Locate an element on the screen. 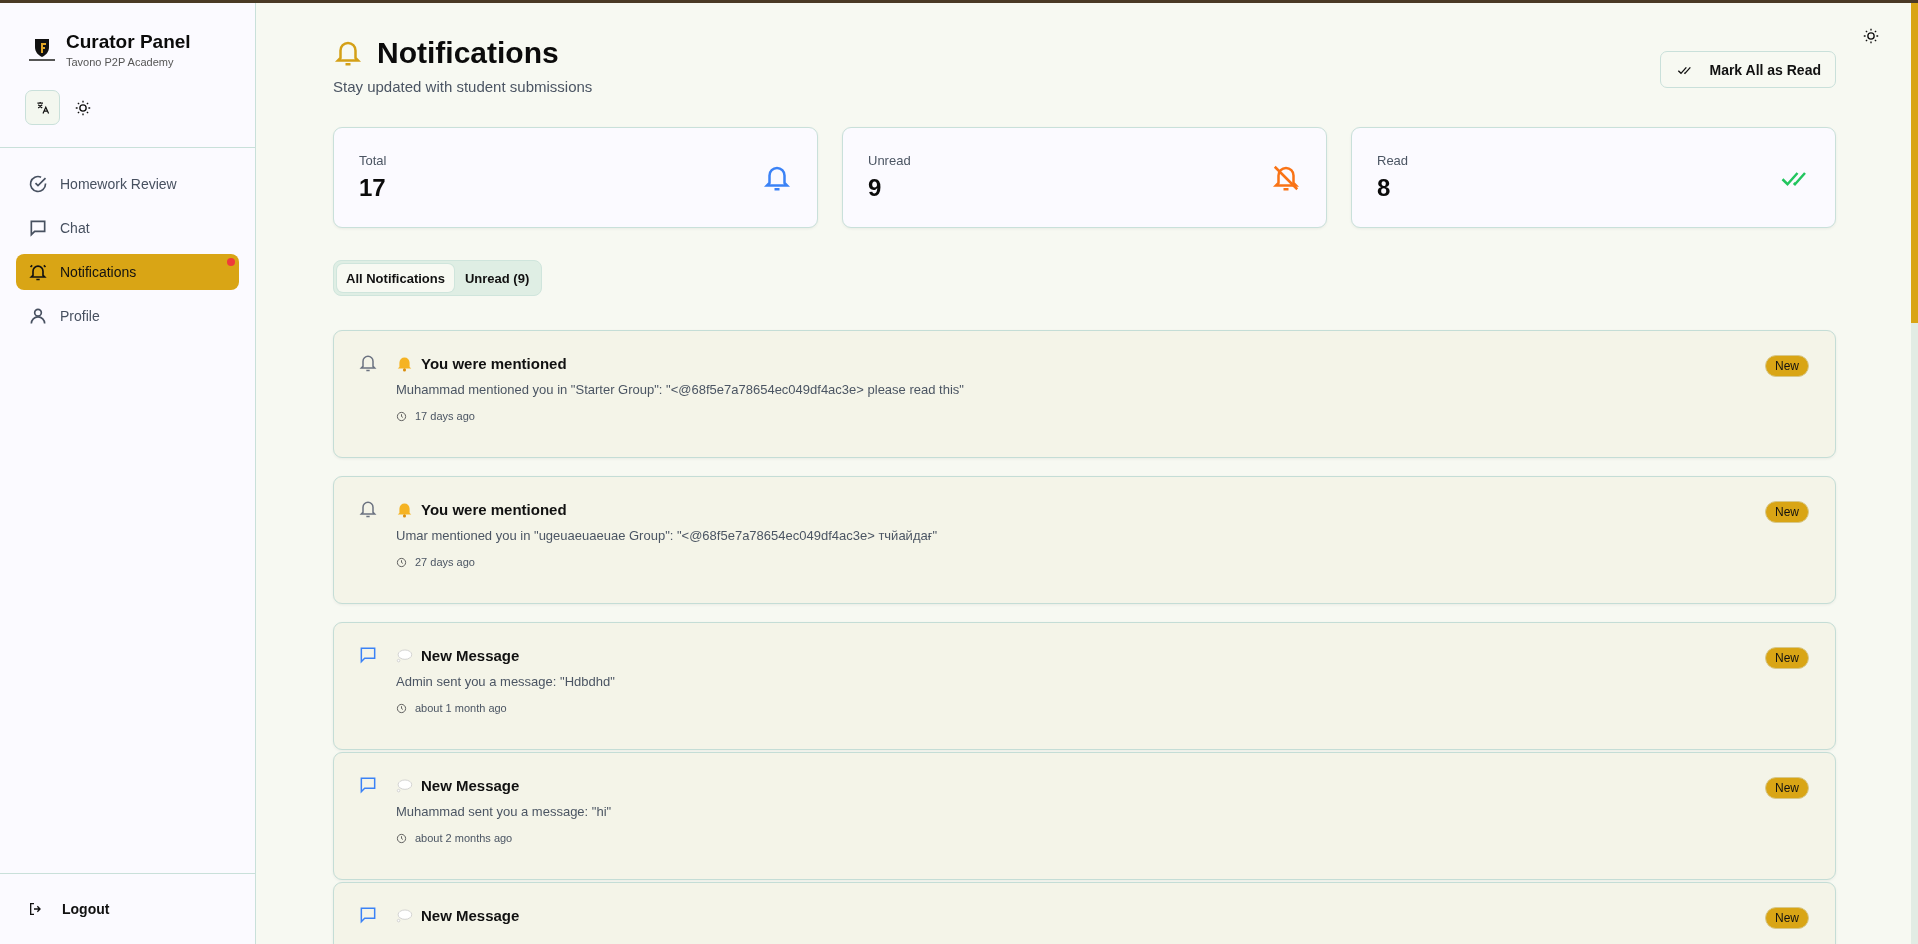 This screenshot has width=1918, height=944. notification-text: Muhammad mentioned you in "Starter Group": "<@68f5e7a78654ec049df4ac3e> please read this" is located at coordinates (680, 389).